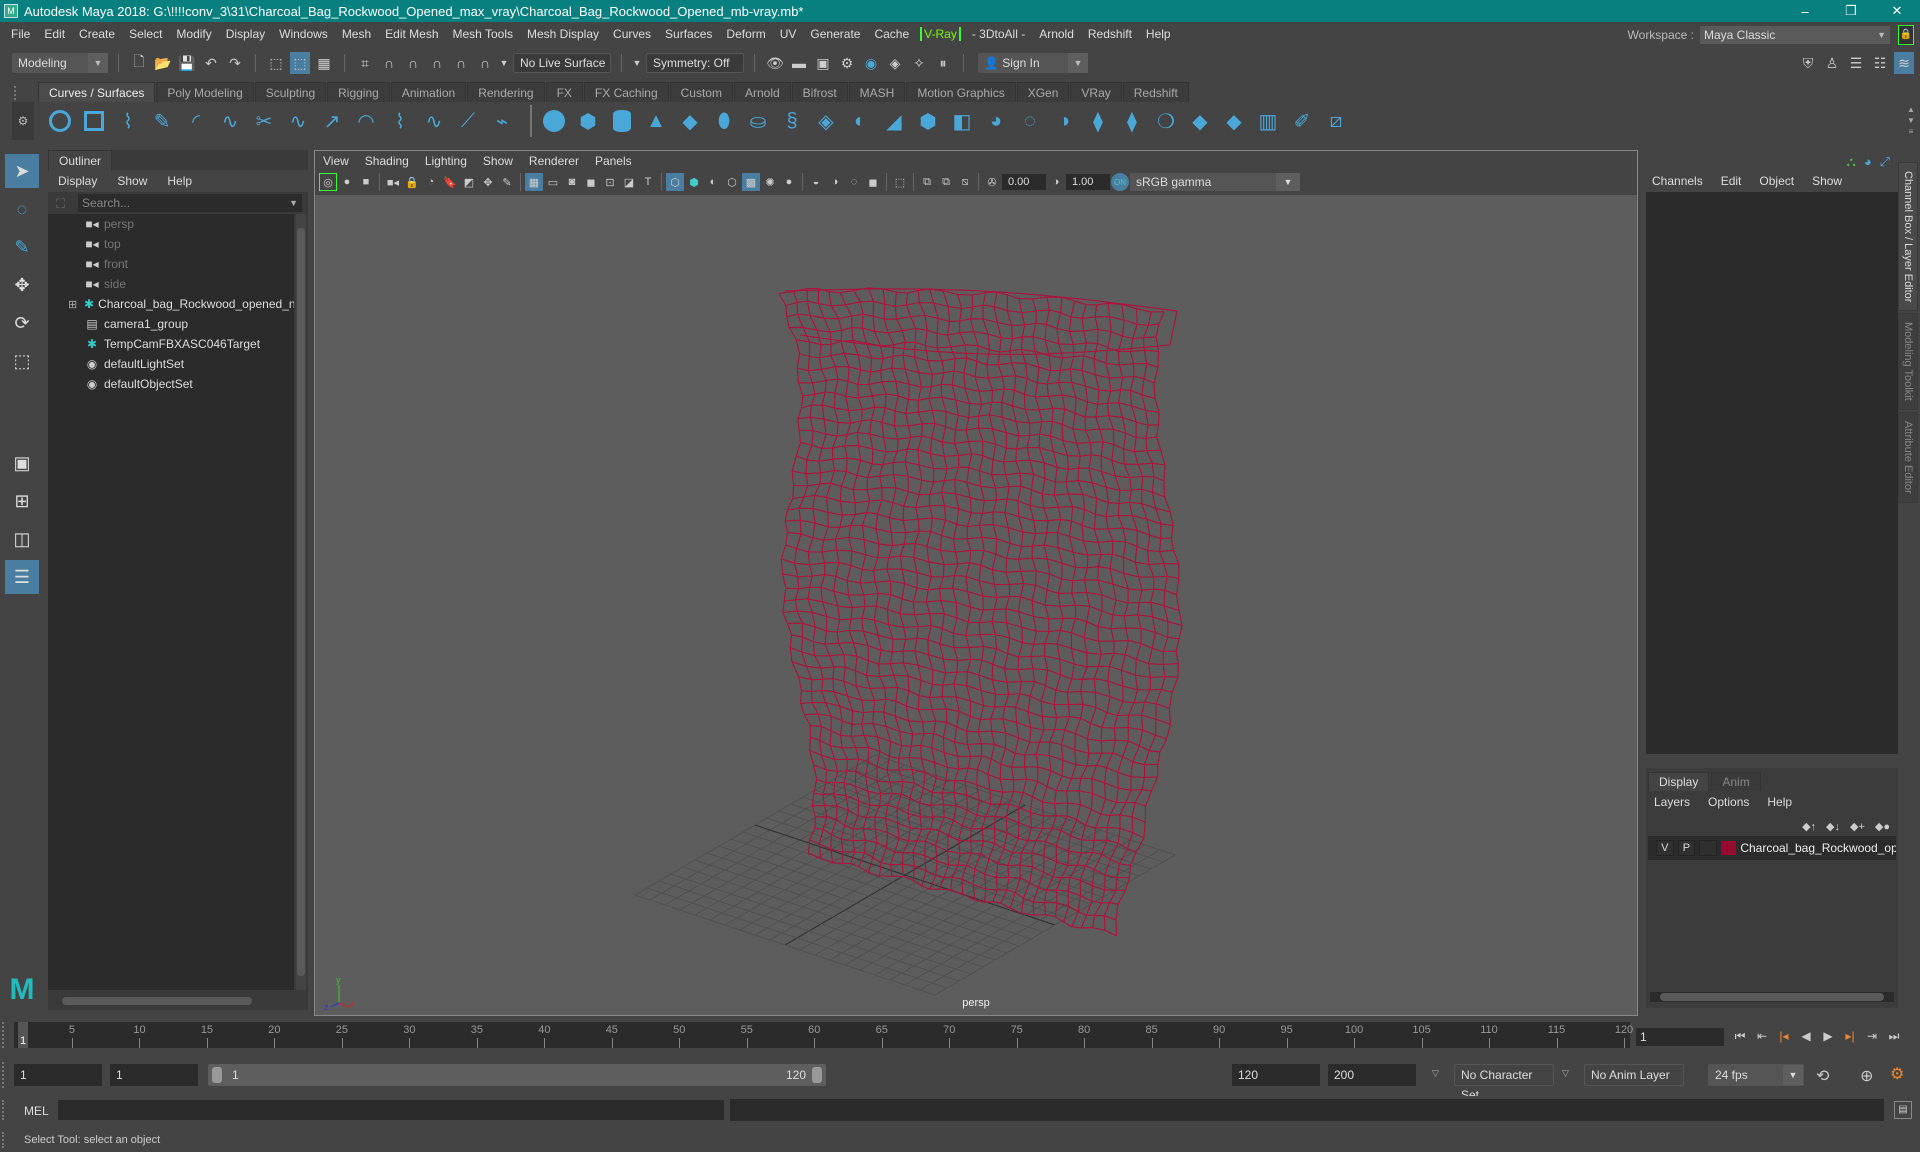 Image resolution: width=1920 pixels, height=1152 pixels. I want to click on new-scene-icon: 🗋, so click(139, 63).